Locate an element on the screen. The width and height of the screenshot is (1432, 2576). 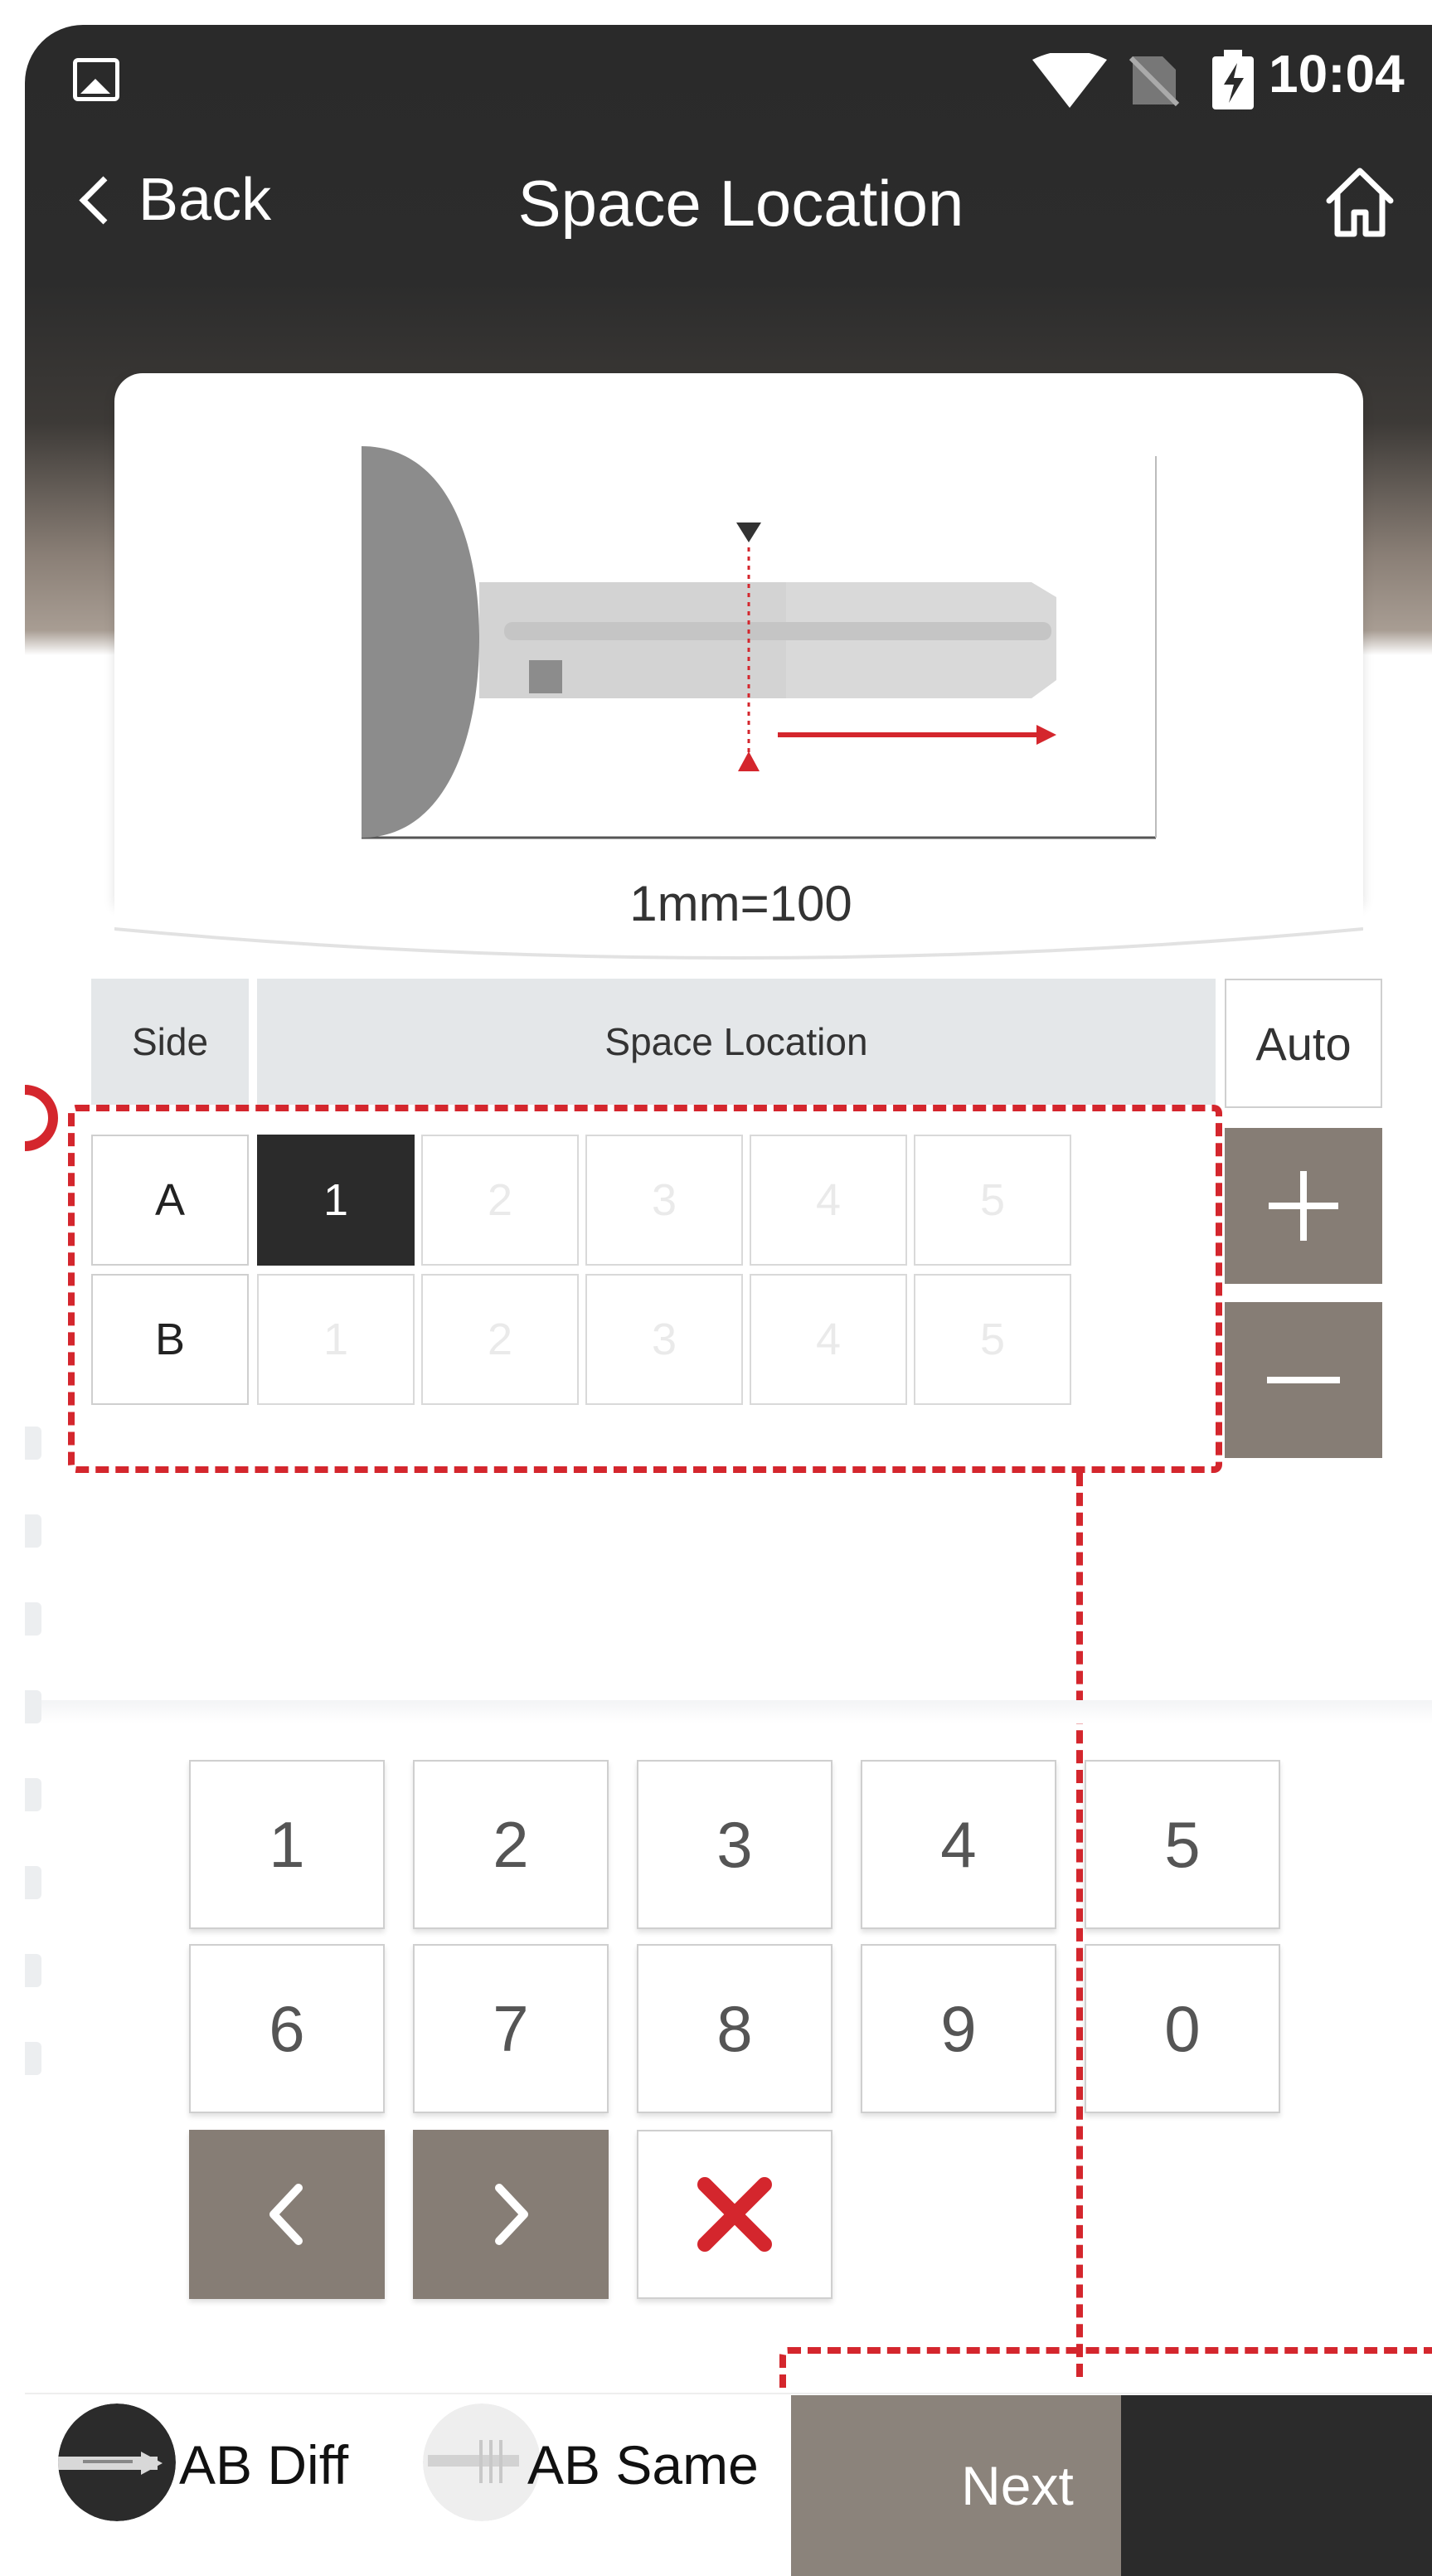
battery-charging-icon is located at coordinates (1233, 80).